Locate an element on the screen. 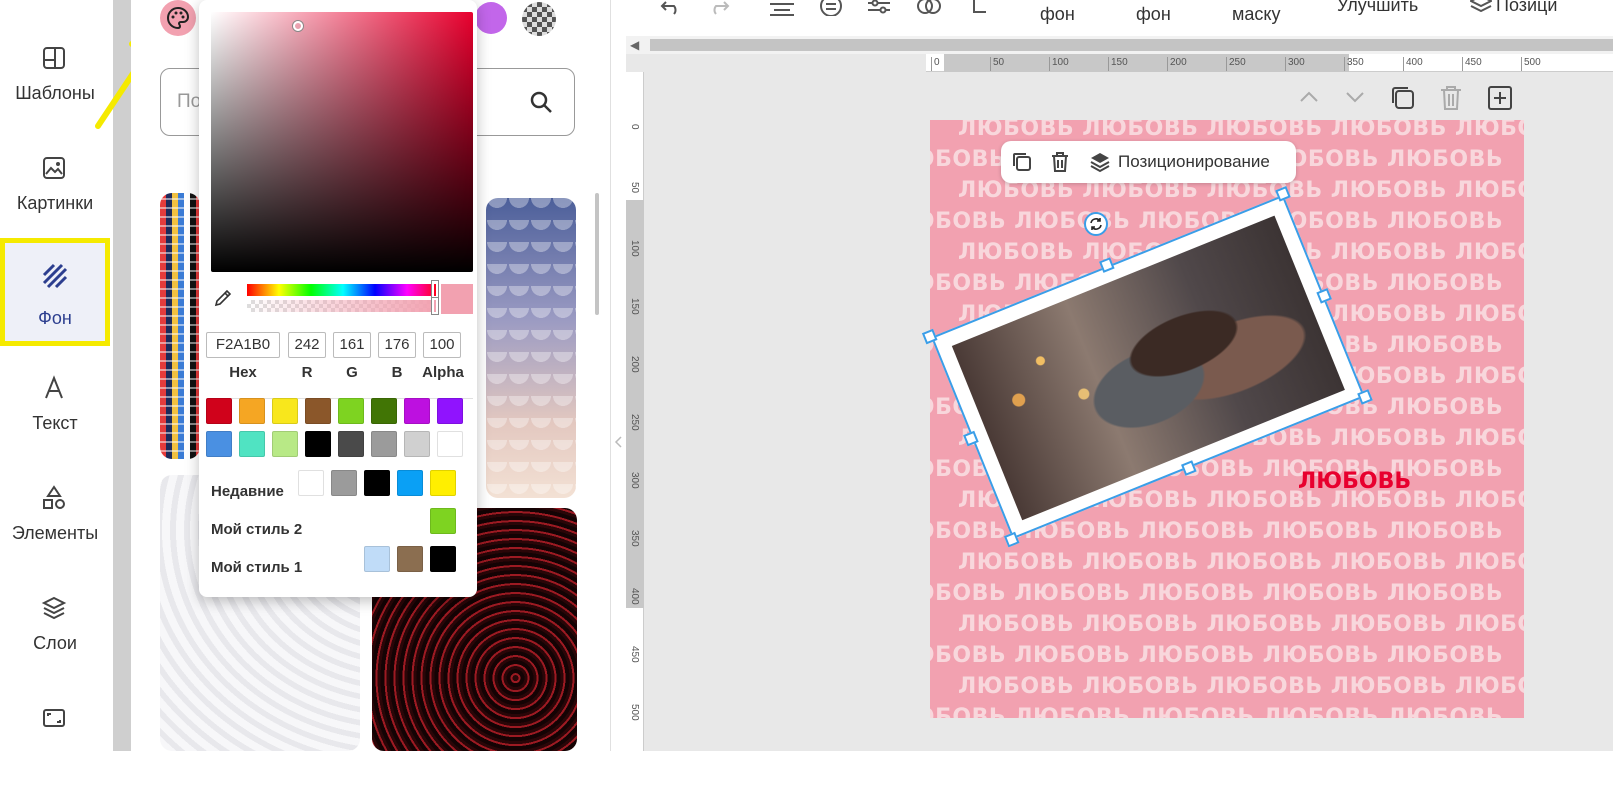  ruler-tick-label: 150 is located at coordinates (1118, 64).